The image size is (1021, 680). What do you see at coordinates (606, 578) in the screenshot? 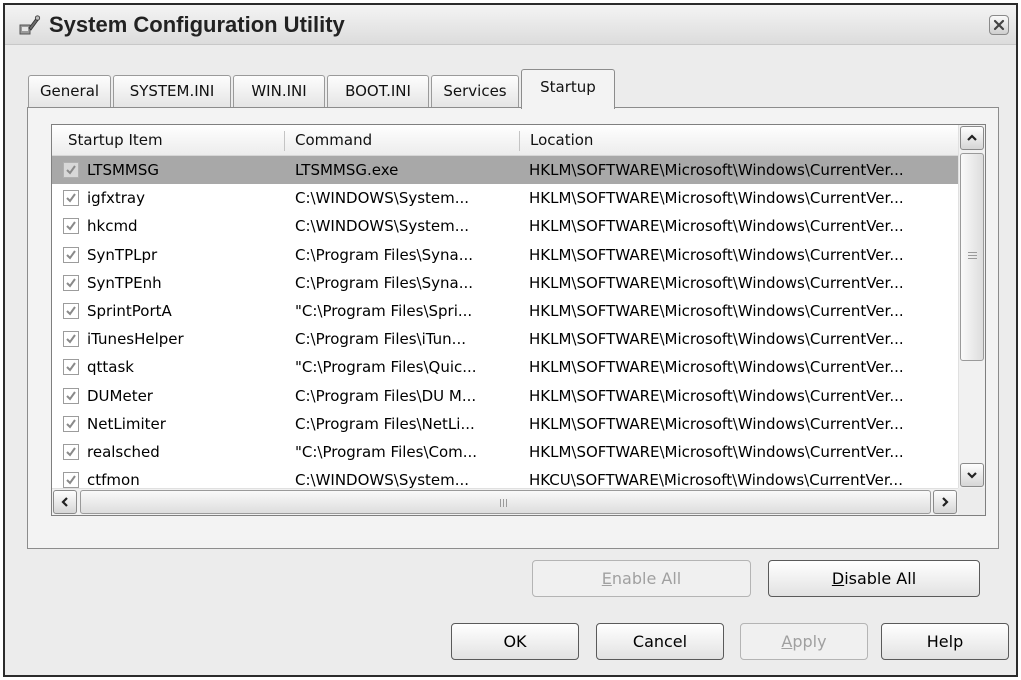
I see `enable-all-mnemonic: E` at bounding box center [606, 578].